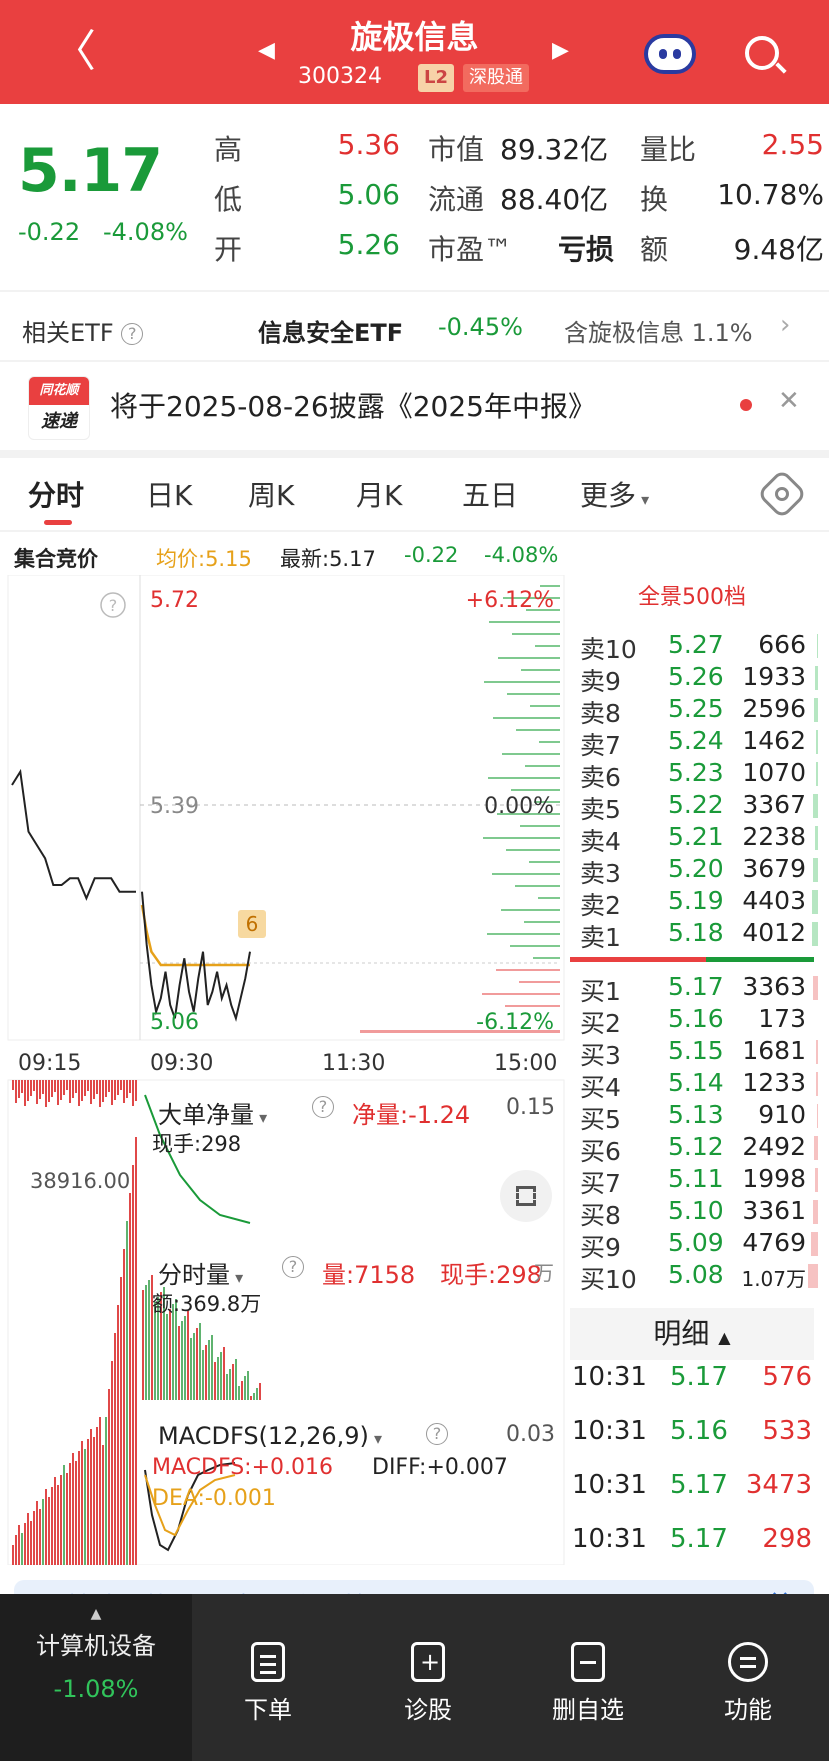 Image resolution: width=829 pixels, height=1761 pixels. What do you see at coordinates (699, 647) in the screenshot?
I see `ask-row: 卖10 5.27 666` at bounding box center [699, 647].